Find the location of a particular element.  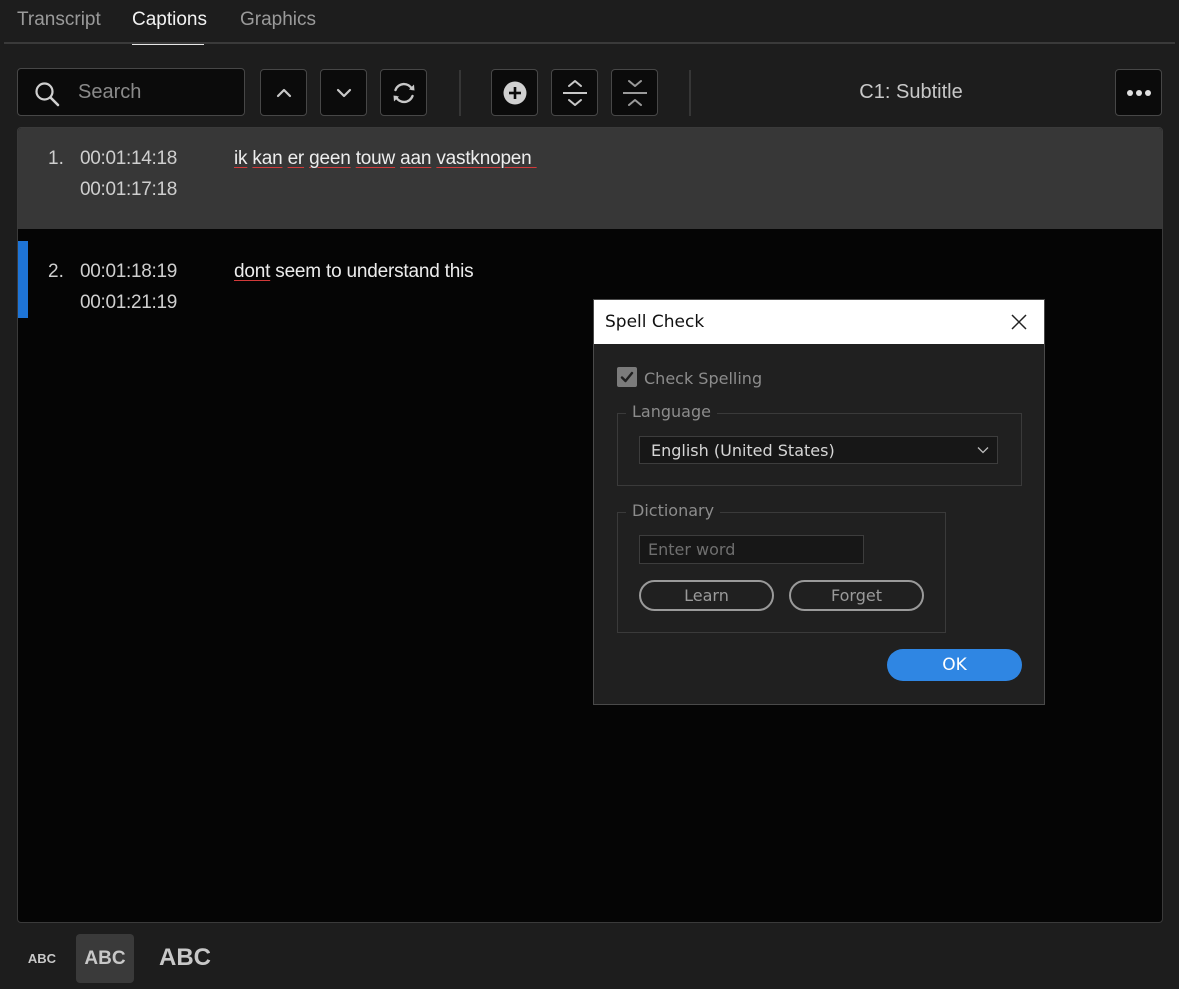

caption-time-in: 00:01:18:19 is located at coordinates (128, 272).